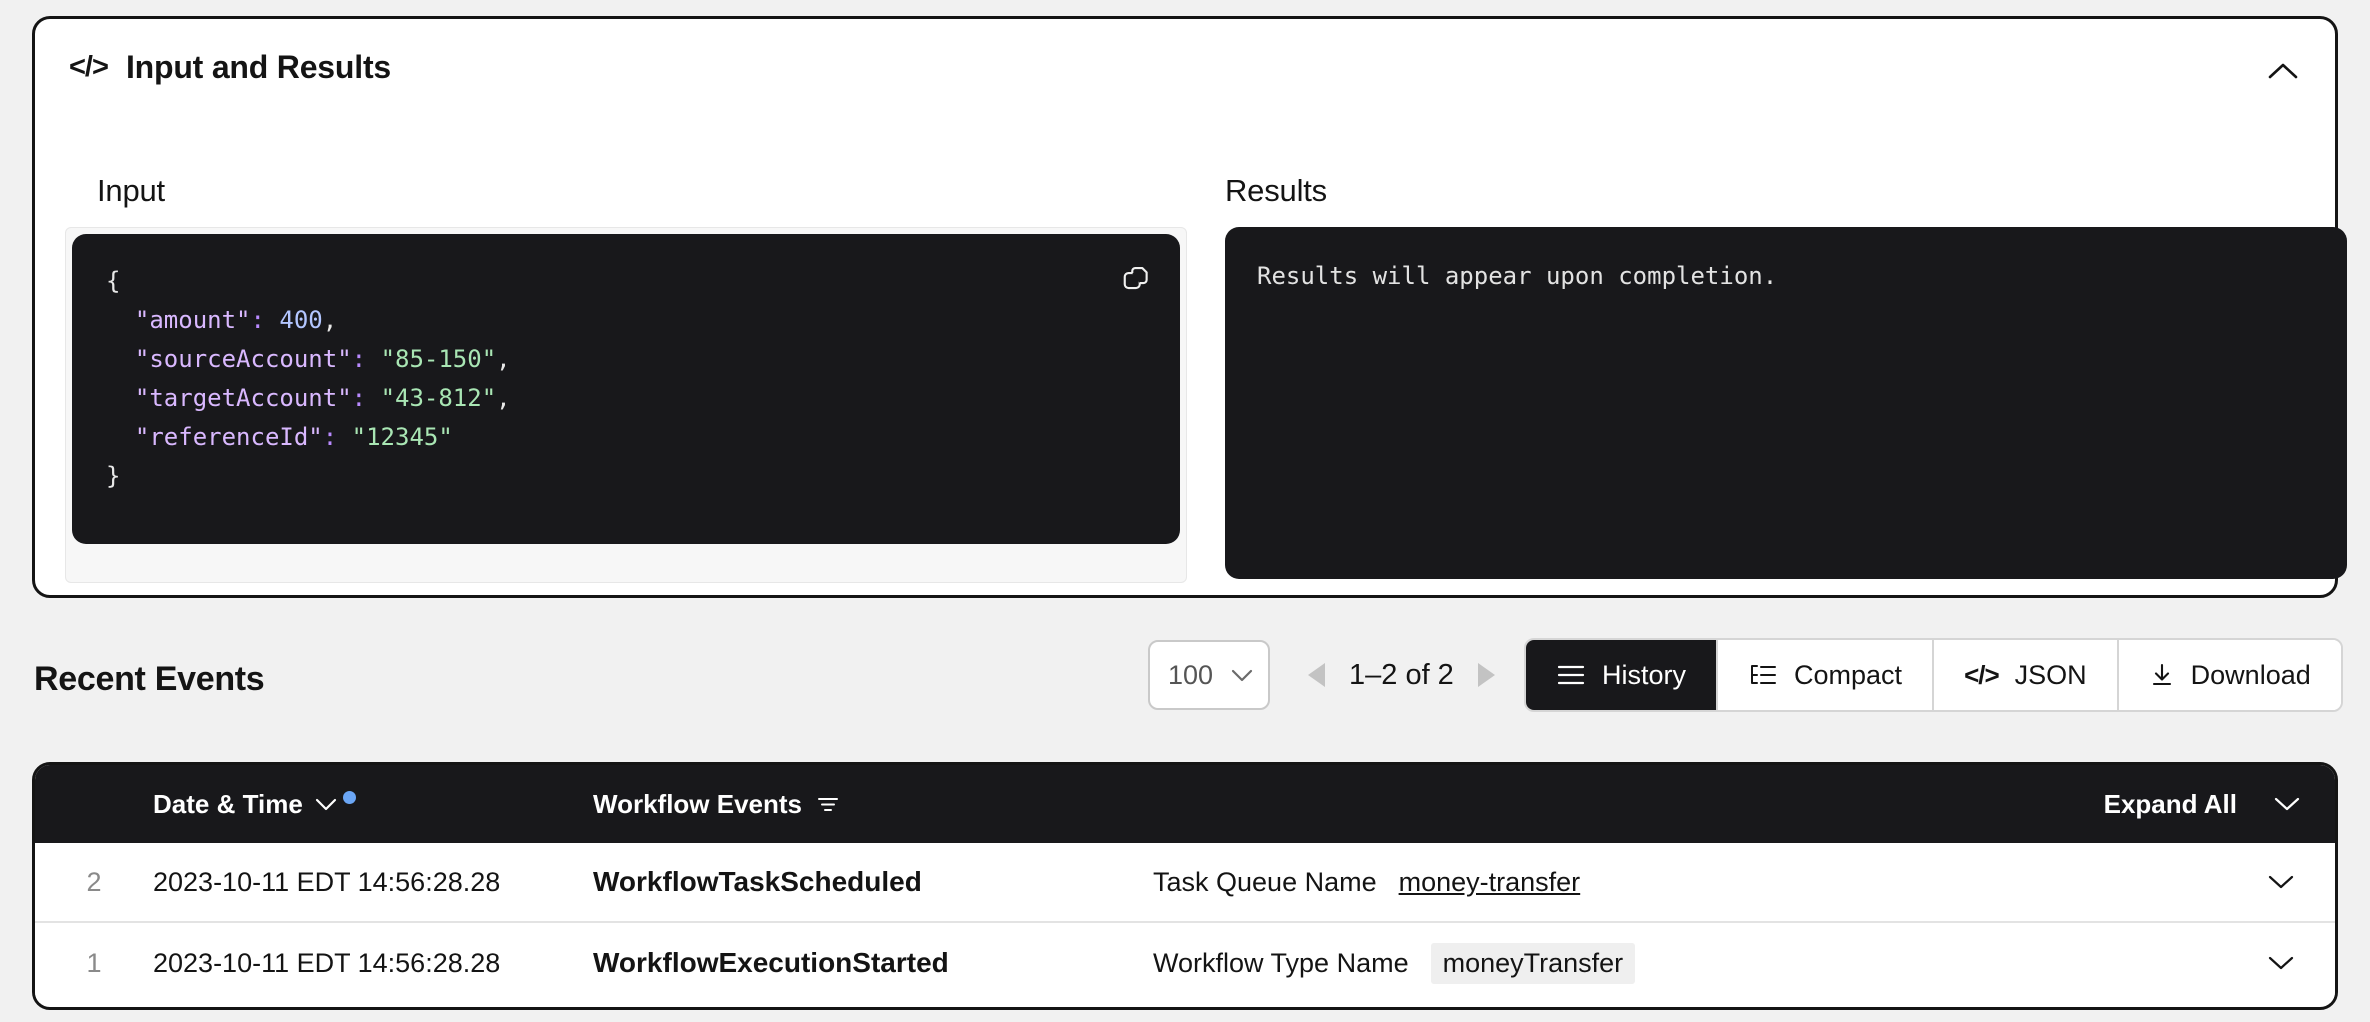 The width and height of the screenshot is (2370, 1022). What do you see at coordinates (301, 320) in the screenshot?
I see `json-value: 400` at bounding box center [301, 320].